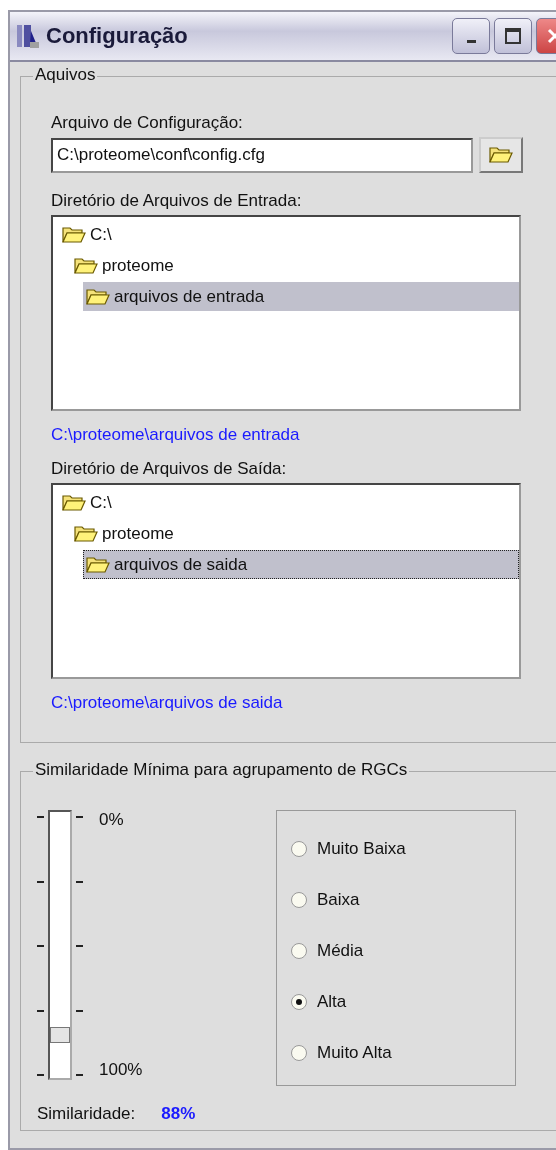 The width and height of the screenshot is (556, 1150). I want to click on maximize-icon, so click(513, 36).